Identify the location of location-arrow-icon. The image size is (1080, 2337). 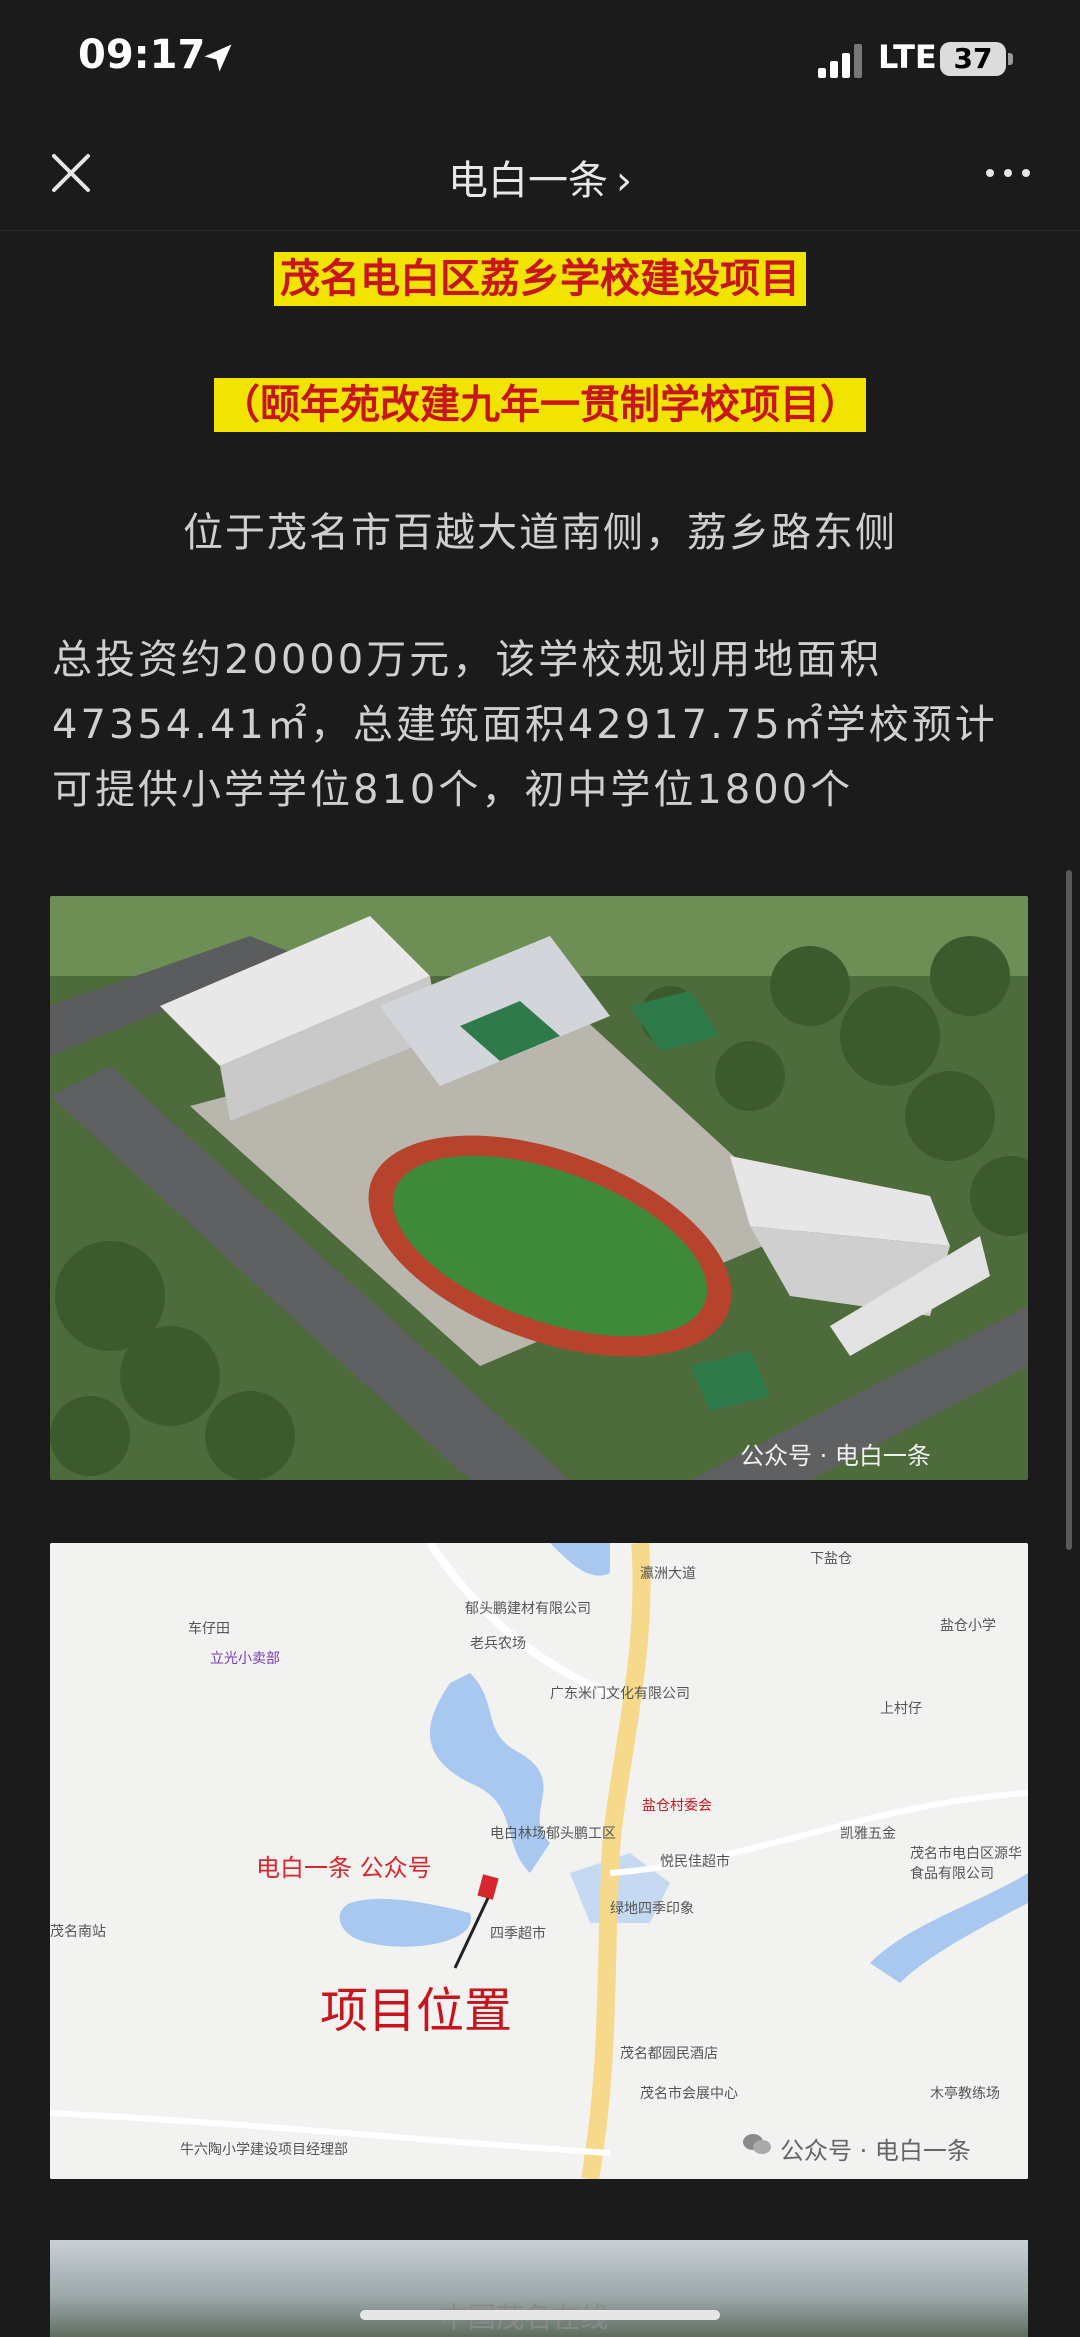
(218, 58).